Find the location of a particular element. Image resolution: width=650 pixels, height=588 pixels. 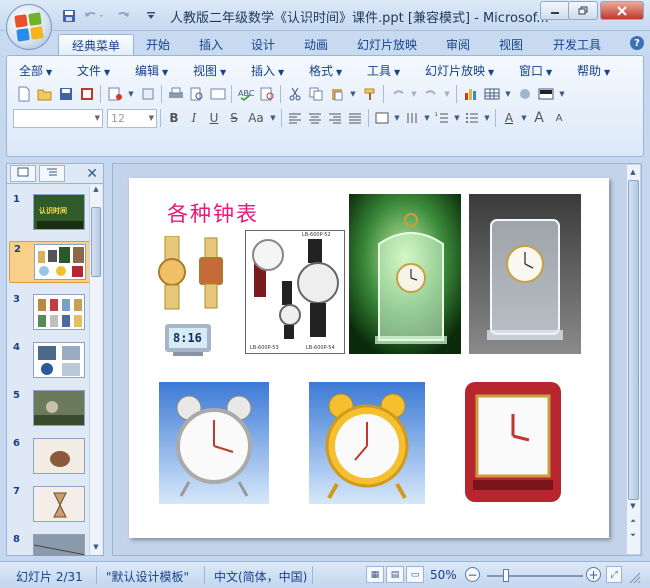

shrink-font-button: A is located at coordinates (559, 118).